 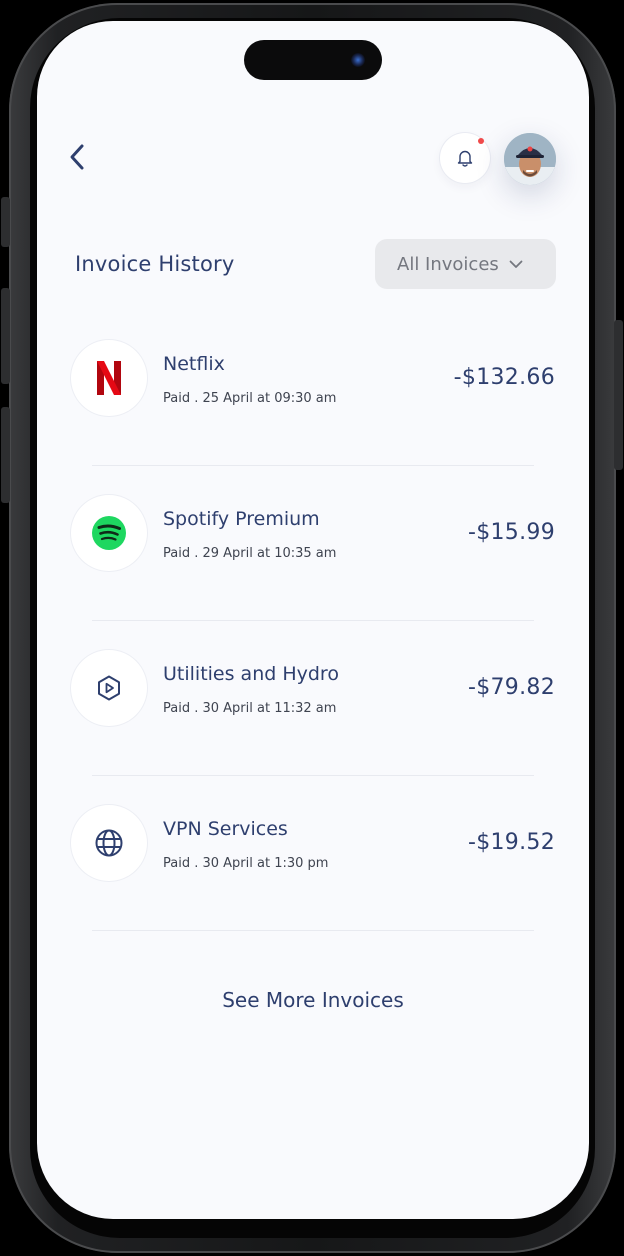 What do you see at coordinates (250, 398) in the screenshot?
I see `invoice-meta: Paid . 25 April at 09:30 am` at bounding box center [250, 398].